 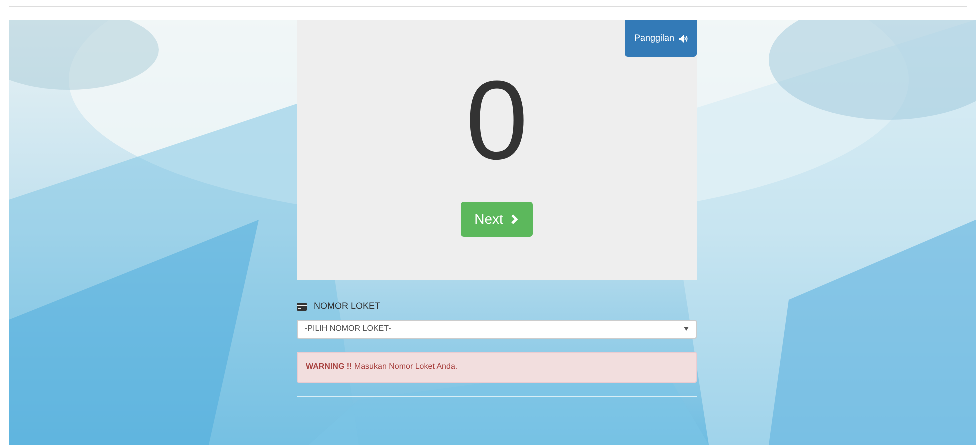 I want to click on field-label: NOMOR LOKET, so click(x=347, y=306).